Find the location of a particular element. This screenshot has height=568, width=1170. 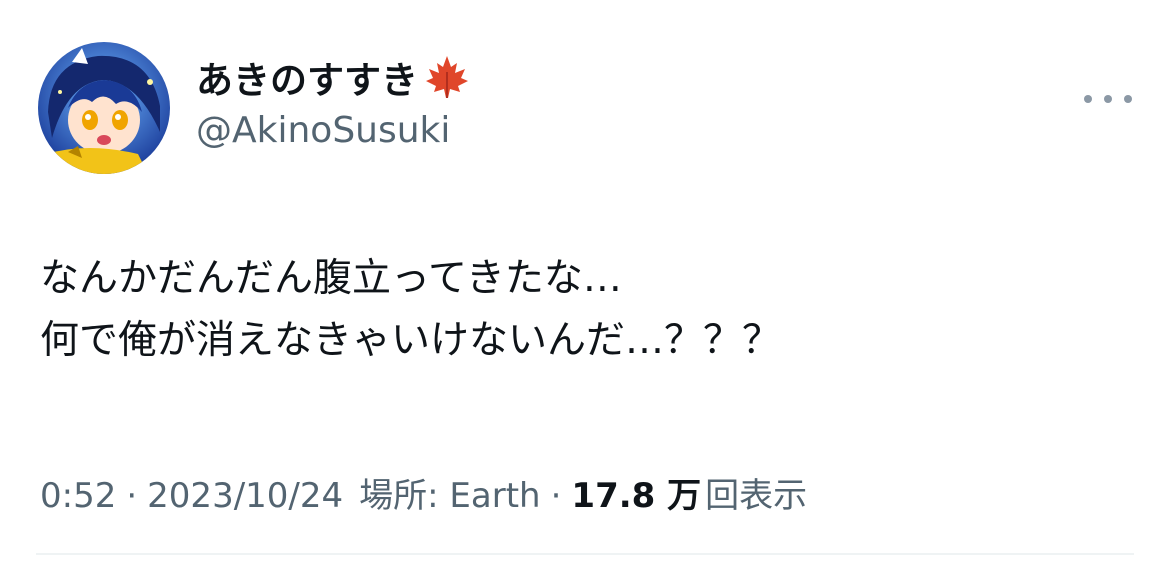

divider is located at coordinates (585, 554).